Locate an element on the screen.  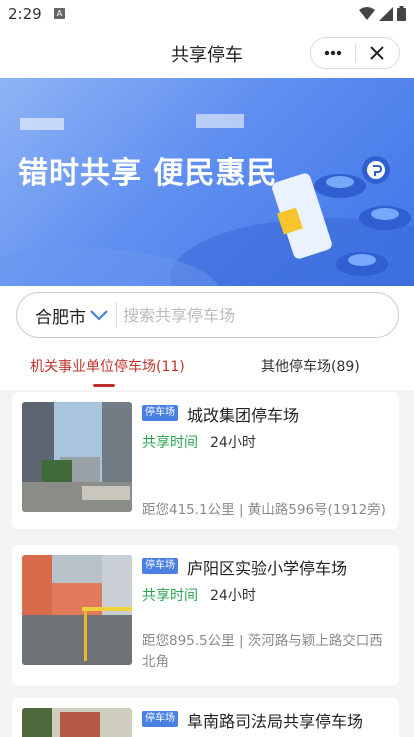
banner-headline: 错时共享 便民惠民 is located at coordinates (148, 173).